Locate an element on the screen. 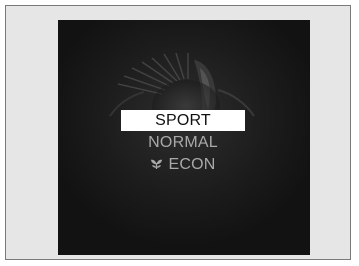 This screenshot has width=359, height=266. drive-mode-normal-label: NORMAL is located at coordinates (183, 142).